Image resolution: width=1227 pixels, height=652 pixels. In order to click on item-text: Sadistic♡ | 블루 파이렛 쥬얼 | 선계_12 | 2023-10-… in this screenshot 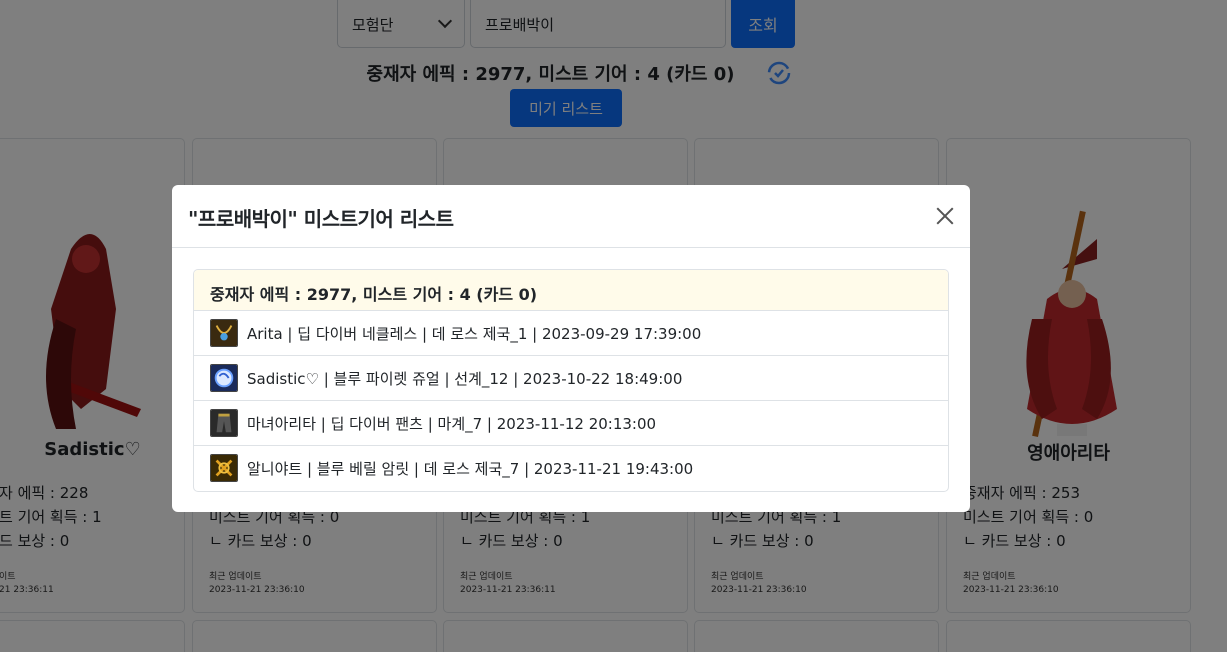, I will do `click(465, 379)`.